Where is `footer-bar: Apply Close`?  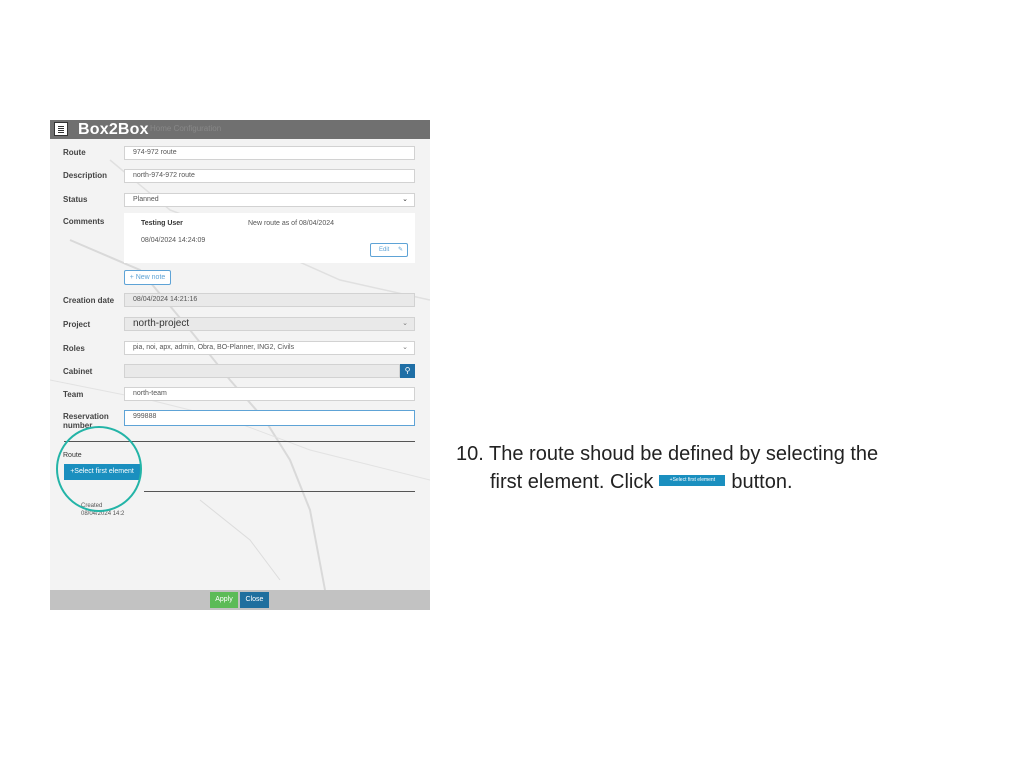 footer-bar: Apply Close is located at coordinates (240, 600).